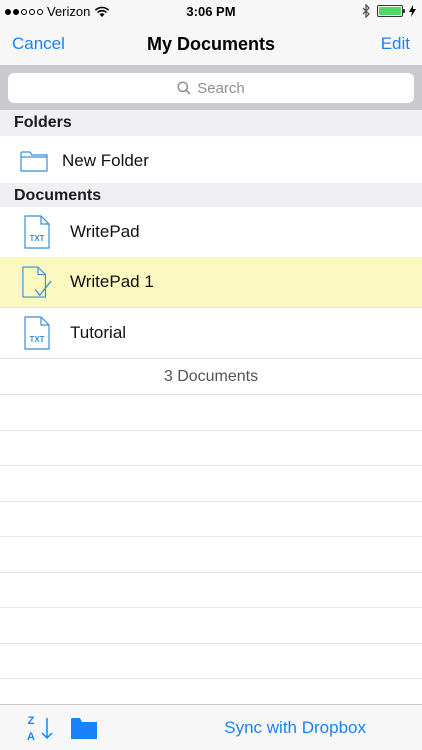 This screenshot has height=750, width=422. Describe the element at coordinates (98, 332) in the screenshot. I see `document-label: Tutorial` at that location.